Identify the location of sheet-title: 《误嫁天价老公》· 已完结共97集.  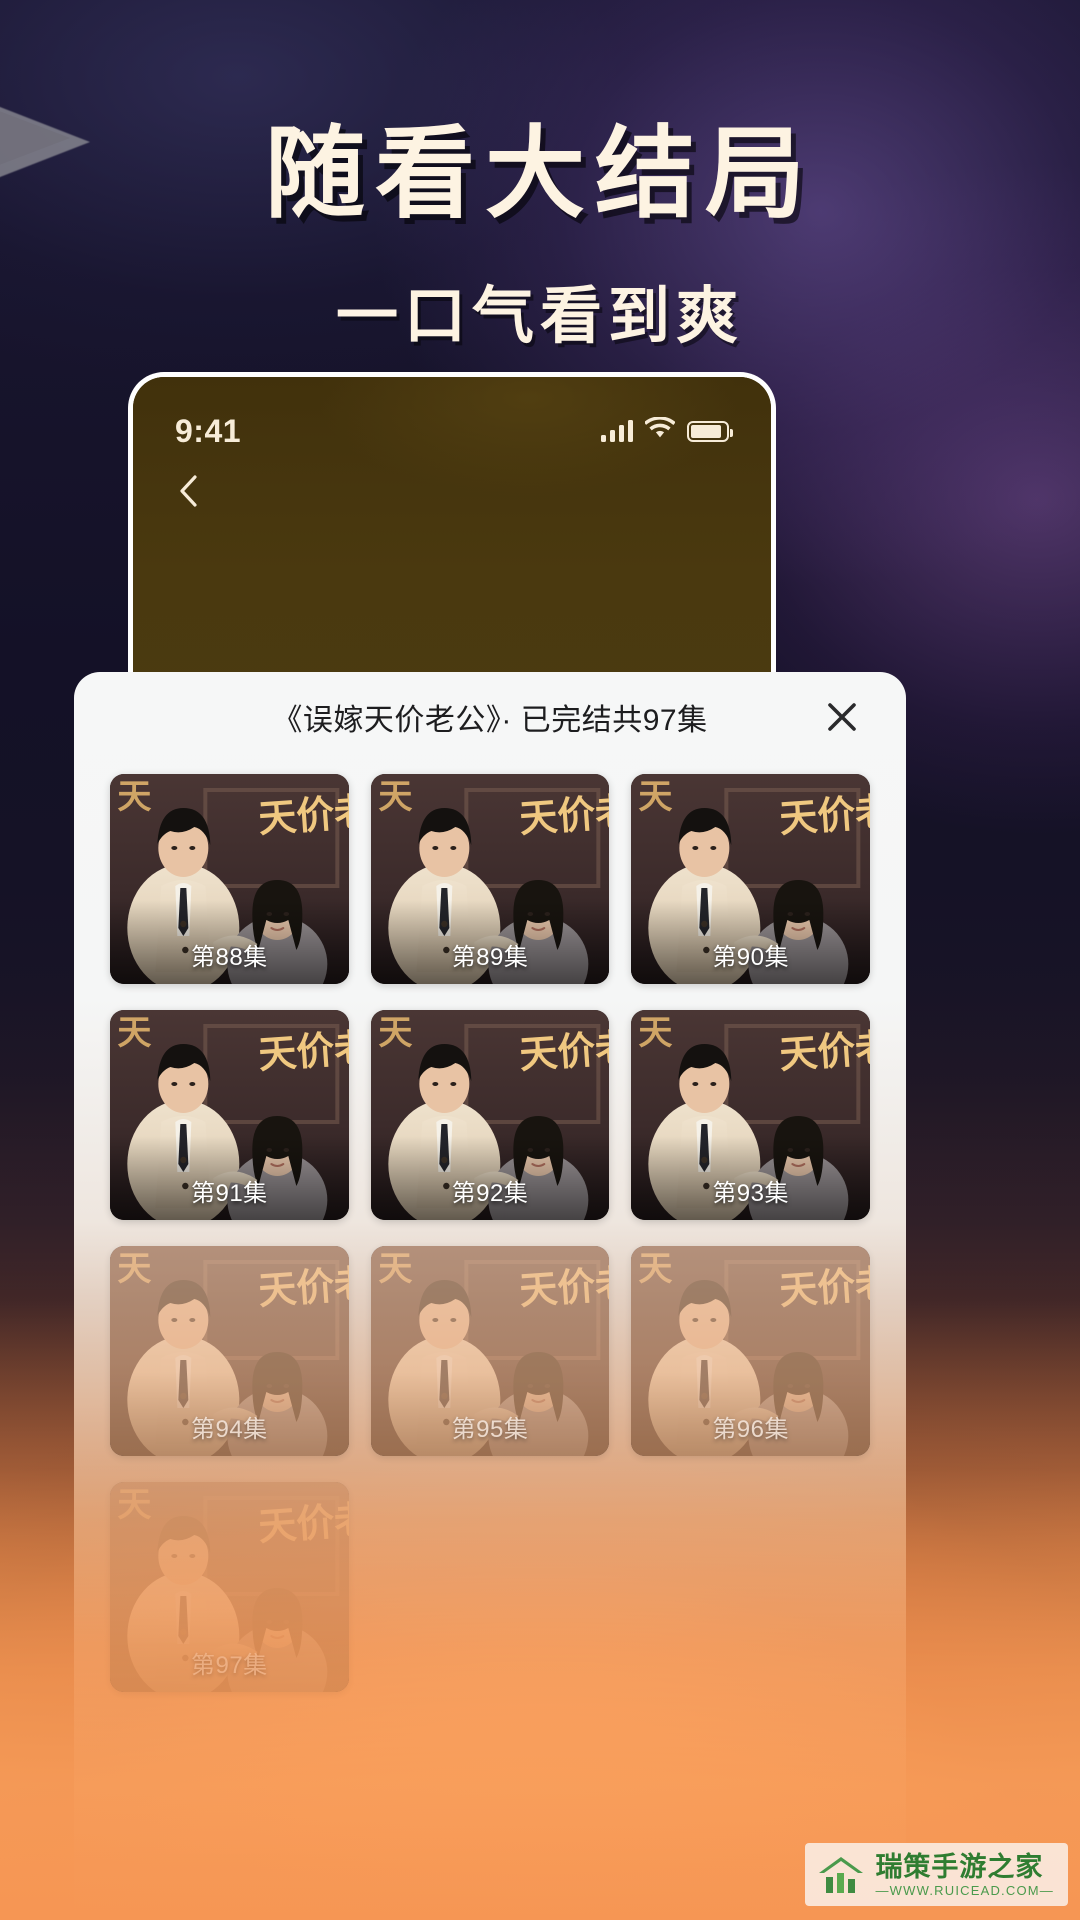
(490, 720).